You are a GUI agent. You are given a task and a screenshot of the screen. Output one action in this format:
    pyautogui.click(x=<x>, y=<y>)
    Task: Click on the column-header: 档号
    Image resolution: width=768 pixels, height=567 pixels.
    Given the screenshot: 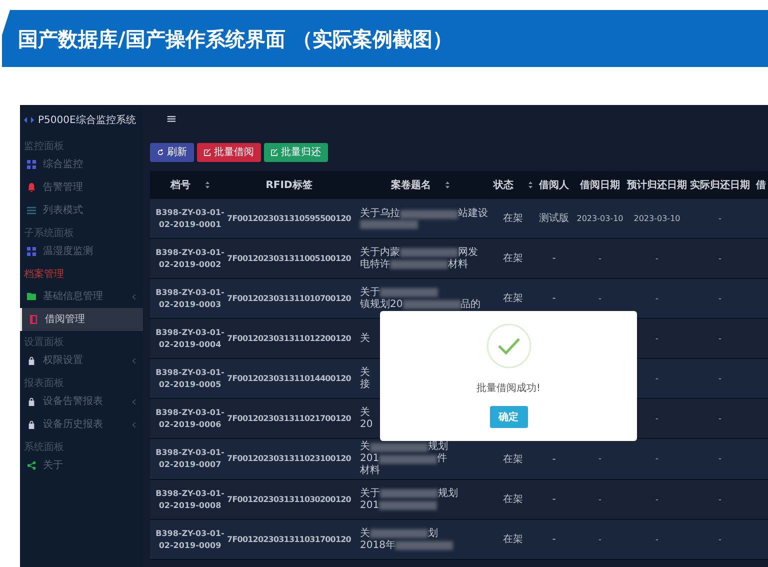 What is the action you would take?
    pyautogui.click(x=180, y=185)
    